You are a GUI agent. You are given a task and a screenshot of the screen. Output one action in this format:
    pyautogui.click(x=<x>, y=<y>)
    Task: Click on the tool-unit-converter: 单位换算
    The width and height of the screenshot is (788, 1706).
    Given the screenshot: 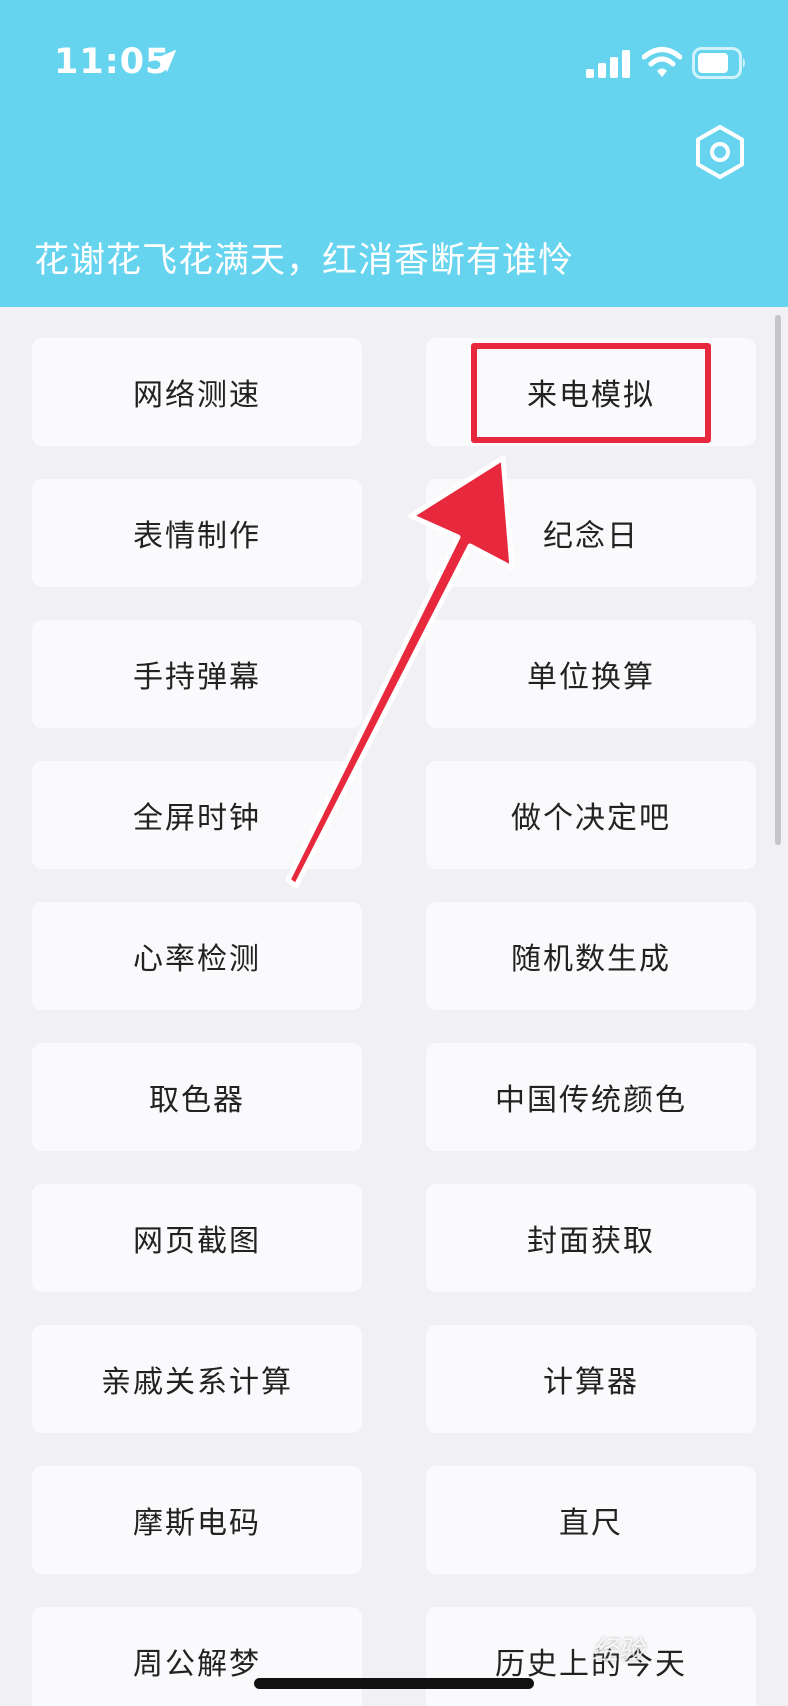 What is the action you would take?
    pyautogui.click(x=591, y=674)
    